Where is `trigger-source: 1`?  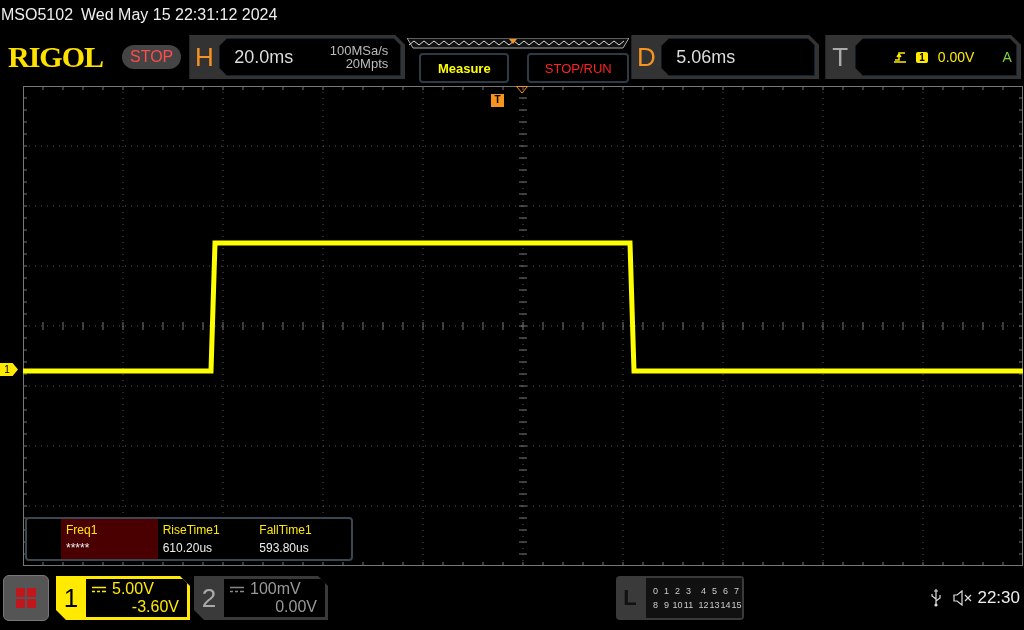 trigger-source: 1 is located at coordinates (922, 57).